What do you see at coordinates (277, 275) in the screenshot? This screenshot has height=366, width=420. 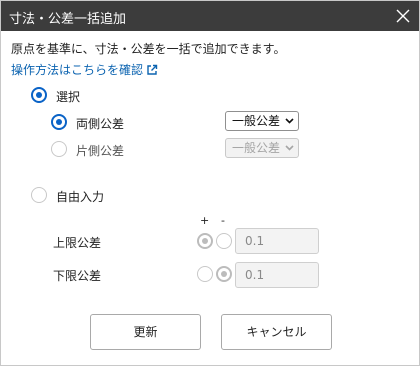 I see `lower-tolerance-input: 0.1` at bounding box center [277, 275].